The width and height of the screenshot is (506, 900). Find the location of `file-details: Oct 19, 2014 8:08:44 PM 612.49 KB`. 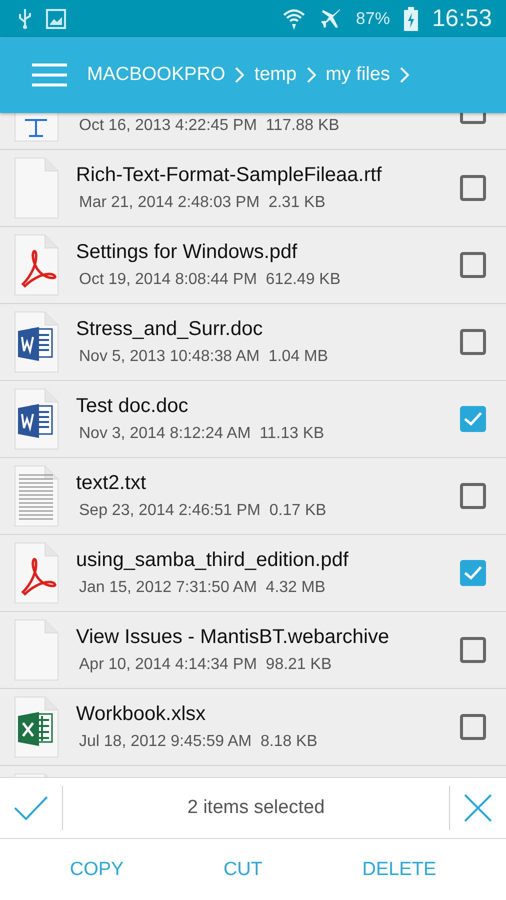

file-details: Oct 19, 2014 8:08:44 PM 612.49 KB is located at coordinates (210, 280).